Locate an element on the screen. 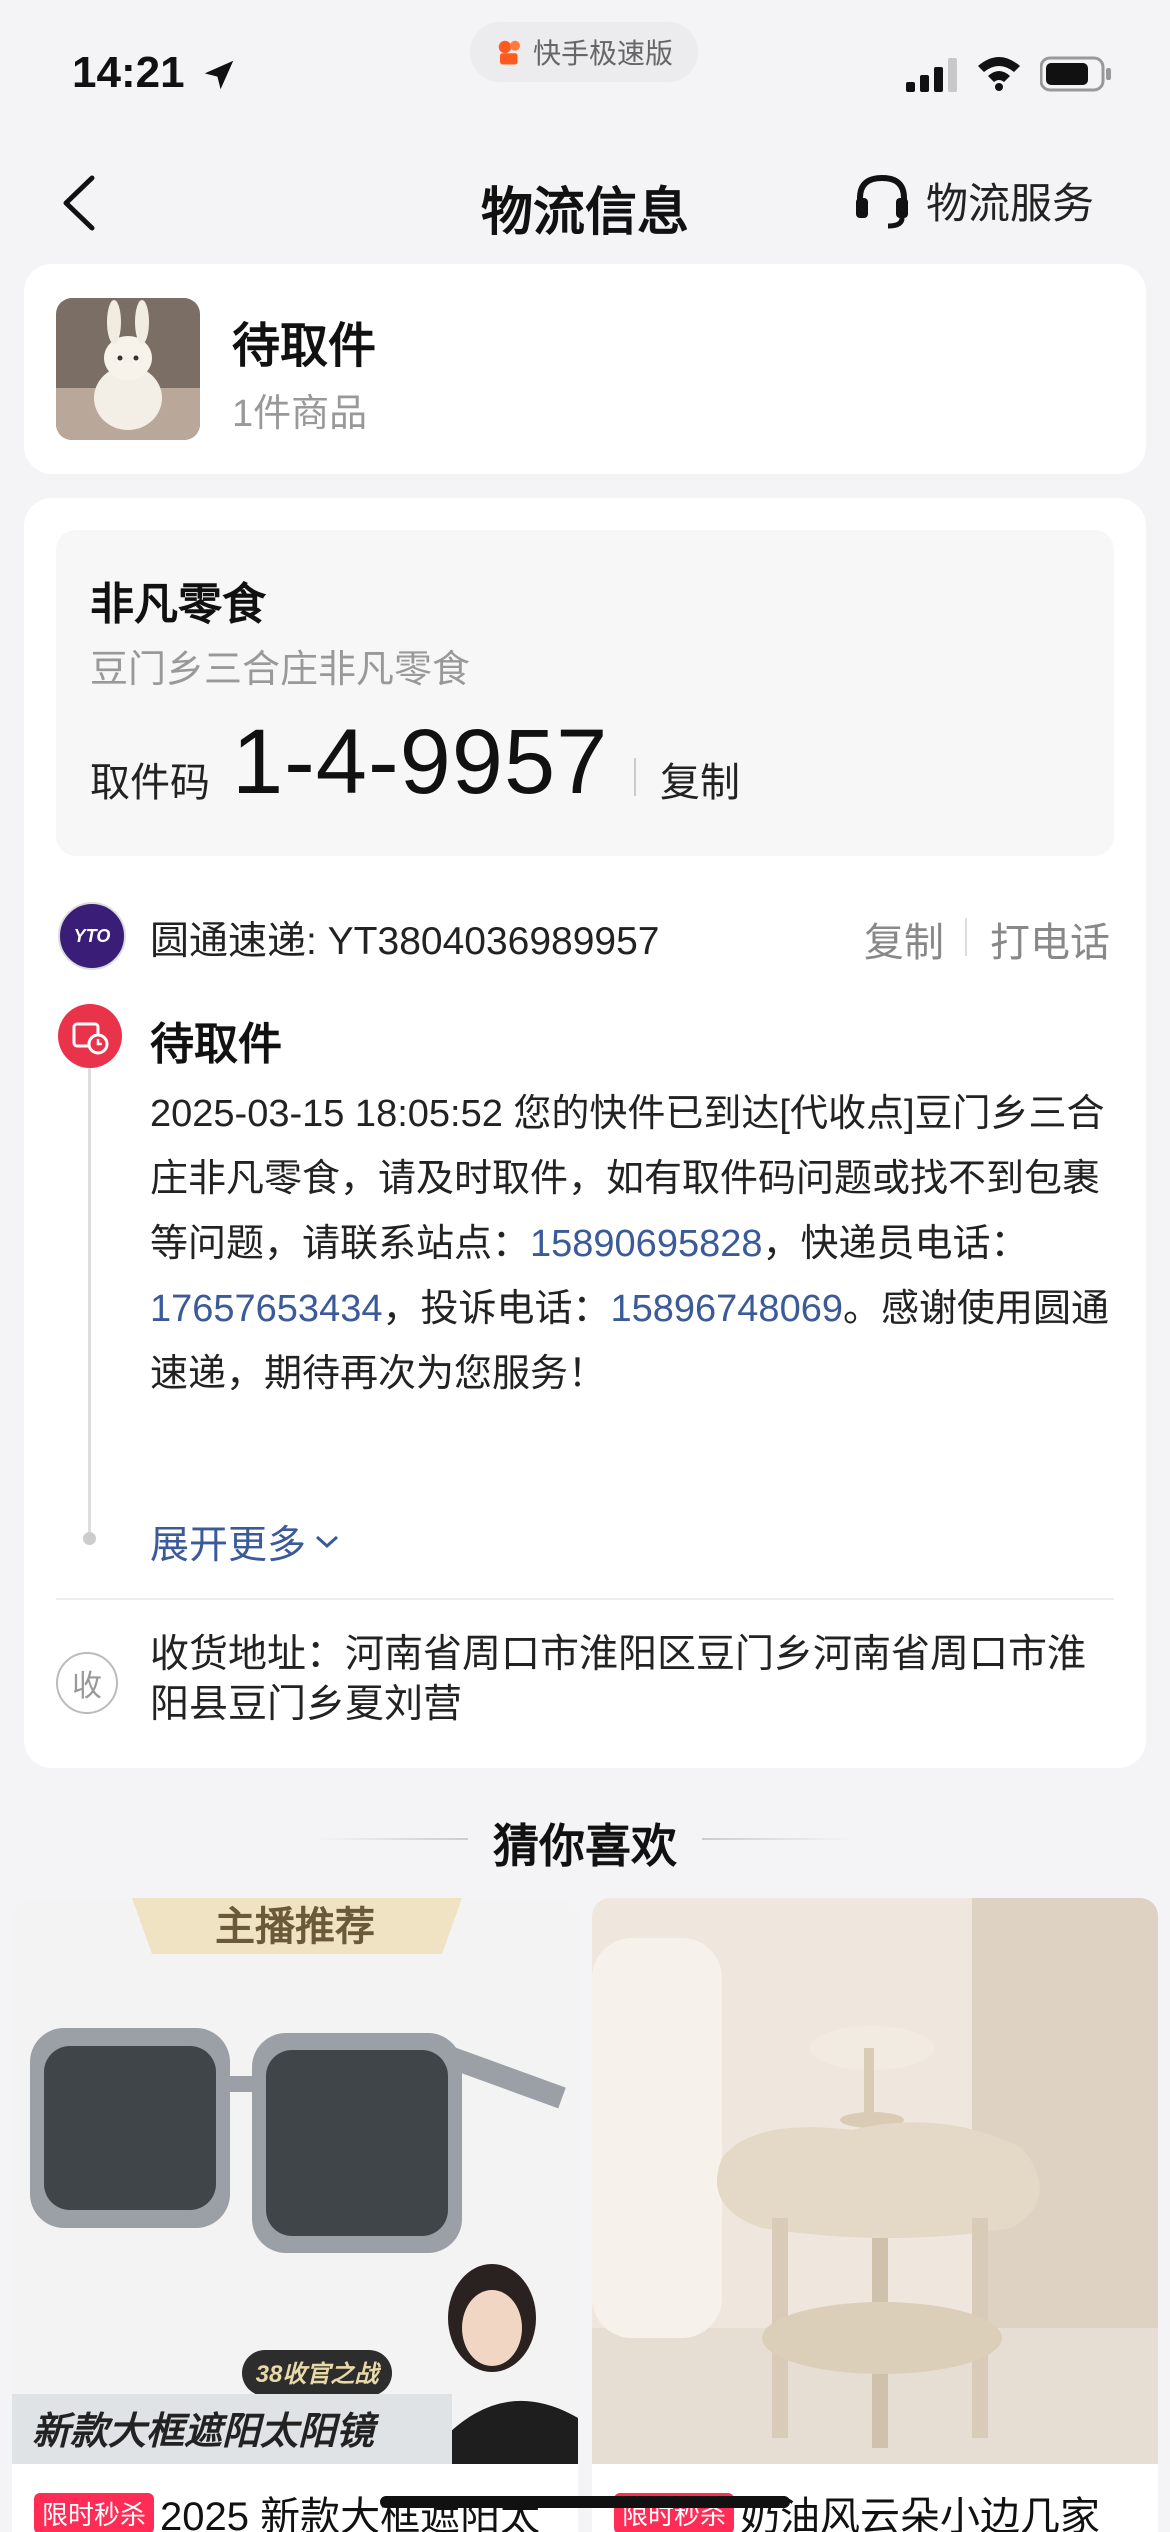 The image size is (1170, 2532). carrier-tracking-number: 圆通速递: YT3804036989957 is located at coordinates (405, 941).